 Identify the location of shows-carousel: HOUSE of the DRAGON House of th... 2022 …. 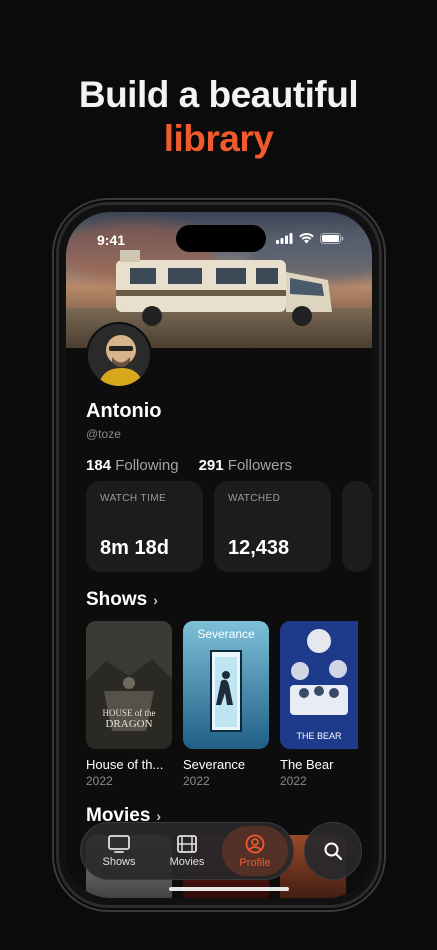
(226, 704).